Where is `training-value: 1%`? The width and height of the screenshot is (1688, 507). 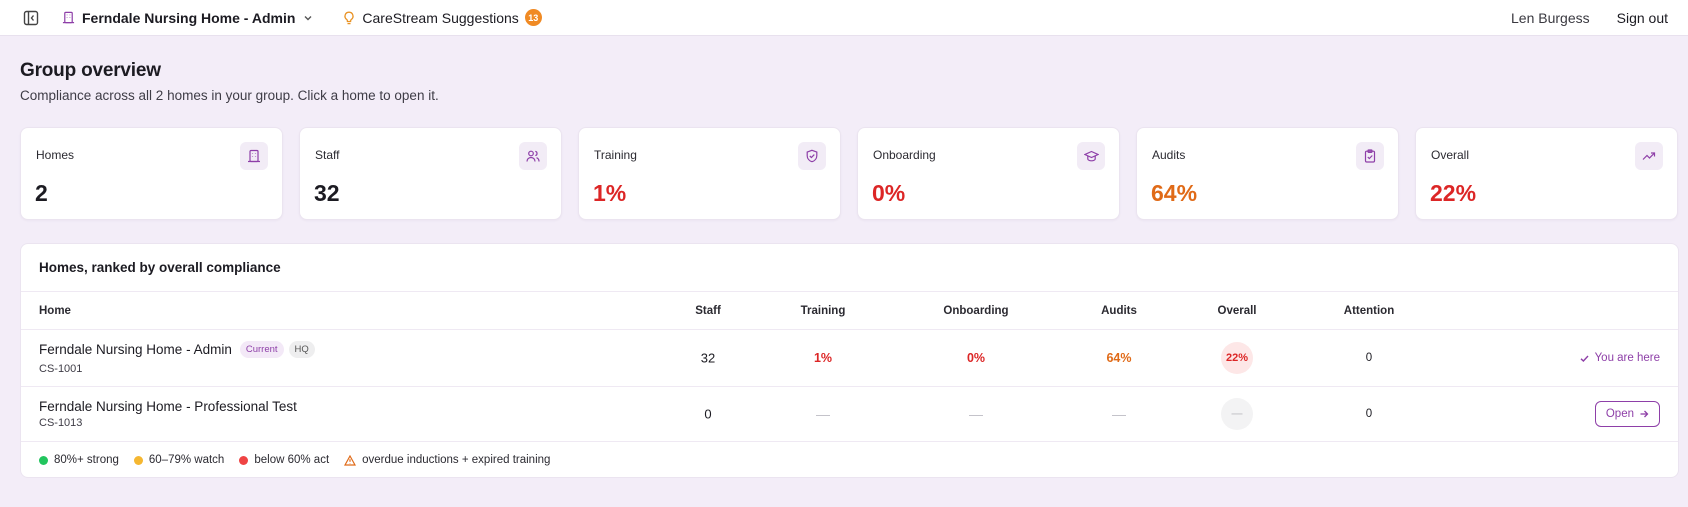 training-value: 1% is located at coordinates (823, 358).